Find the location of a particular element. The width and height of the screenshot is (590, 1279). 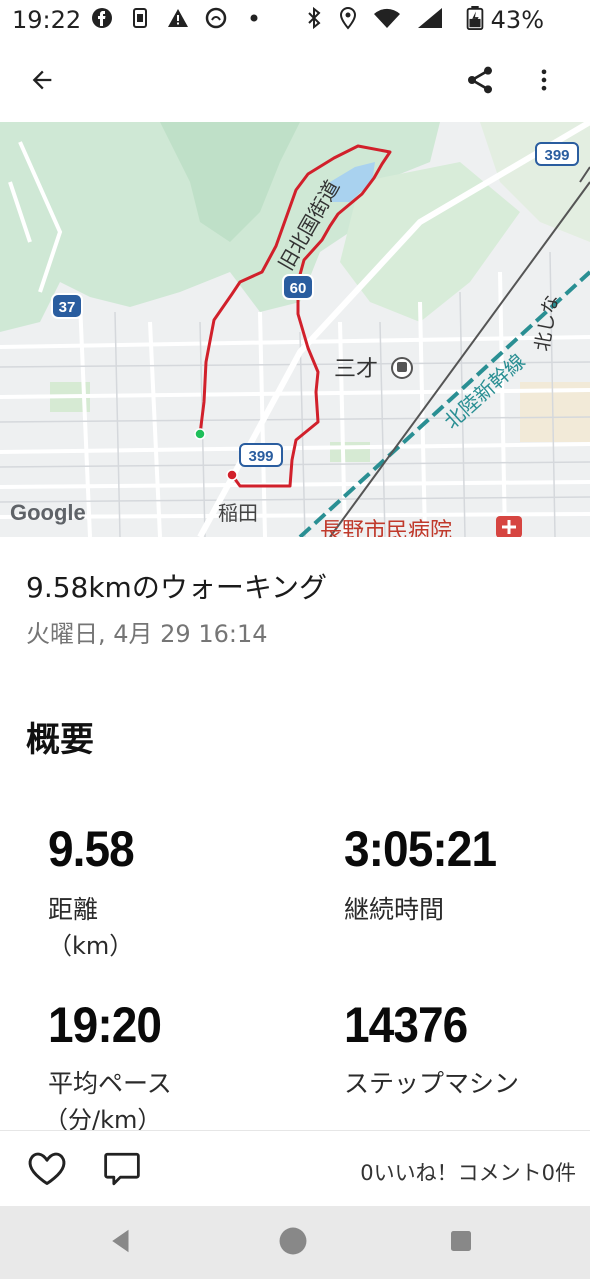

bluetooth-icon is located at coordinates (314, 18).